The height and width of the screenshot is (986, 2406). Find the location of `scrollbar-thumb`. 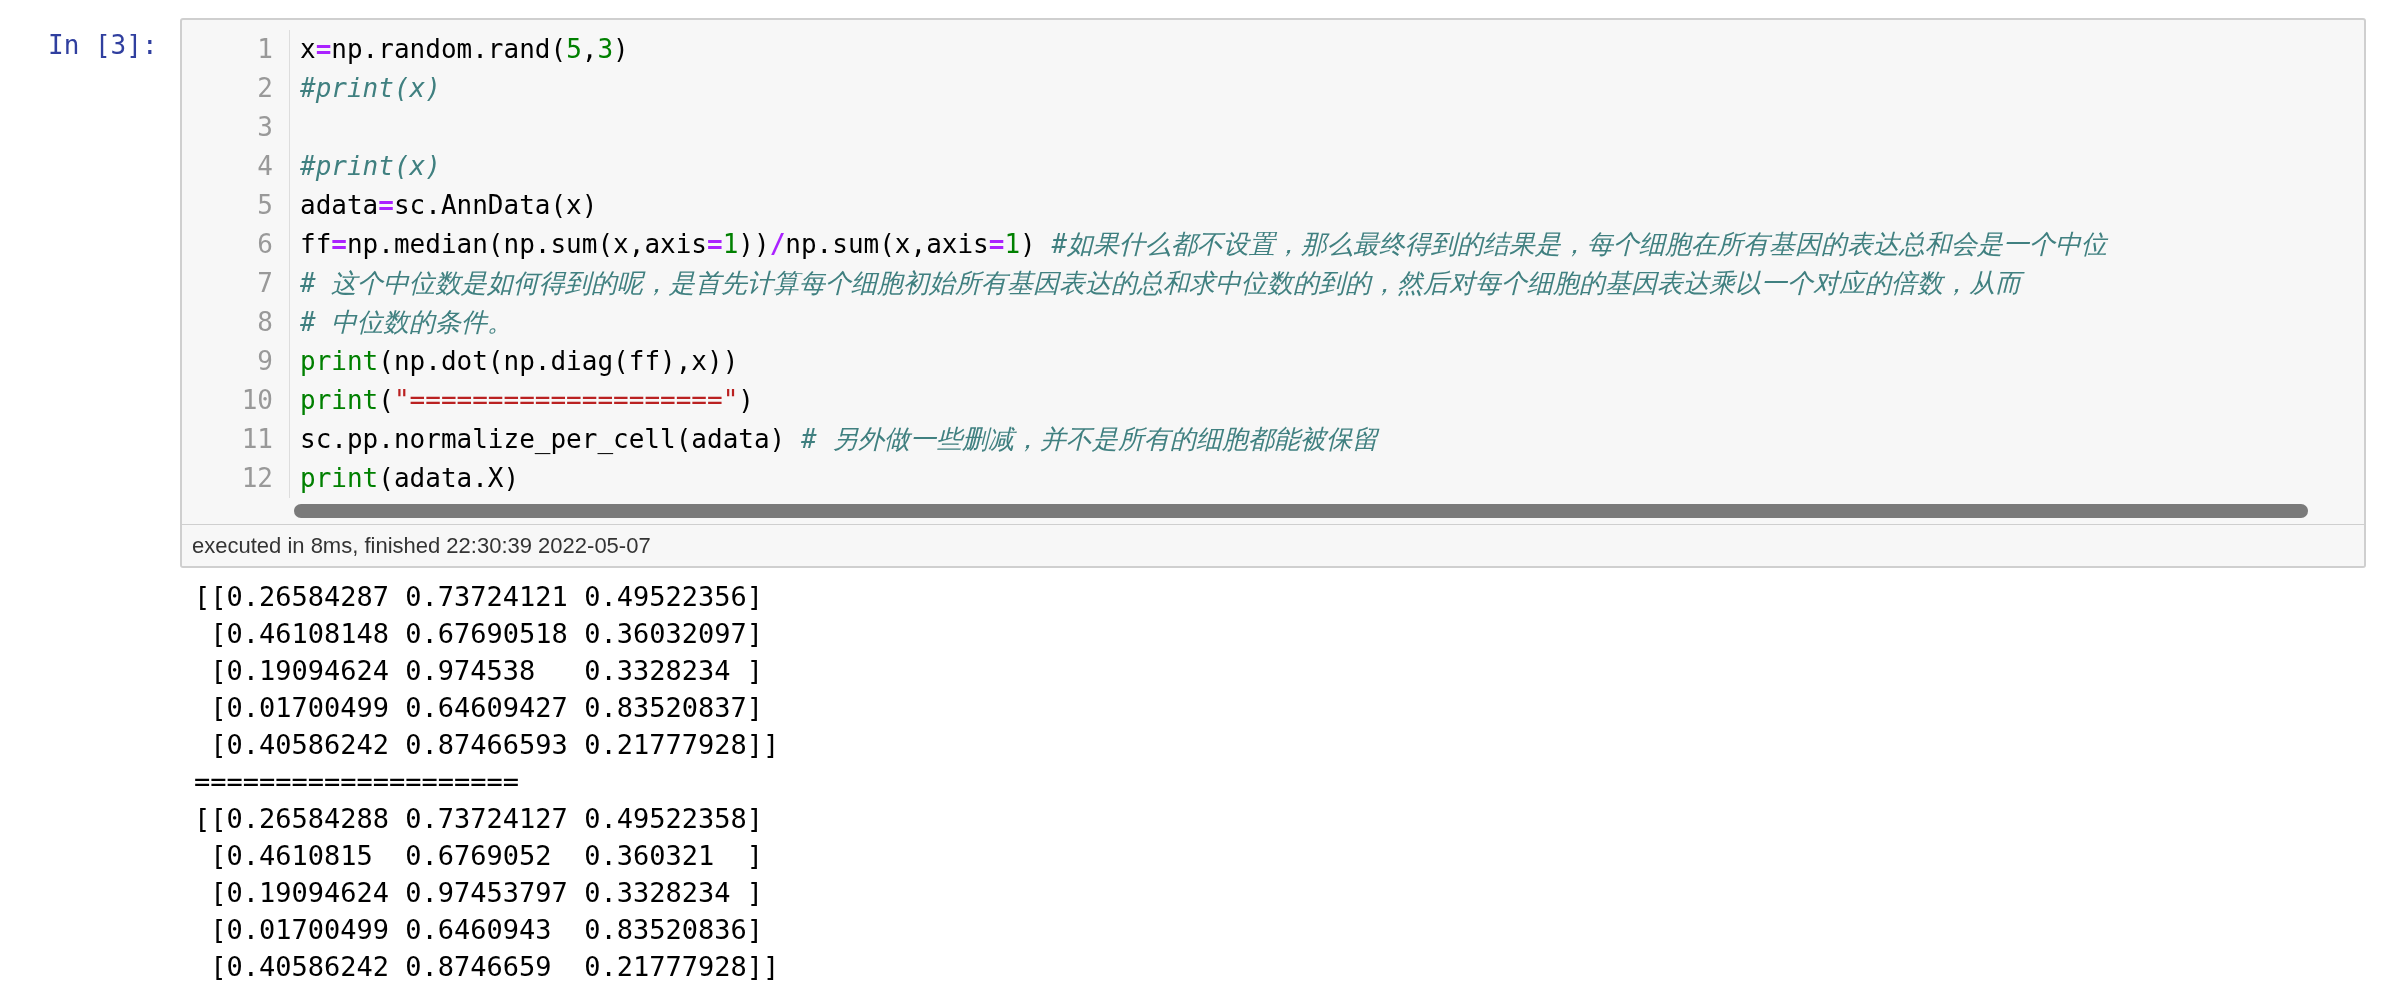

scrollbar-thumb is located at coordinates (1301, 511).